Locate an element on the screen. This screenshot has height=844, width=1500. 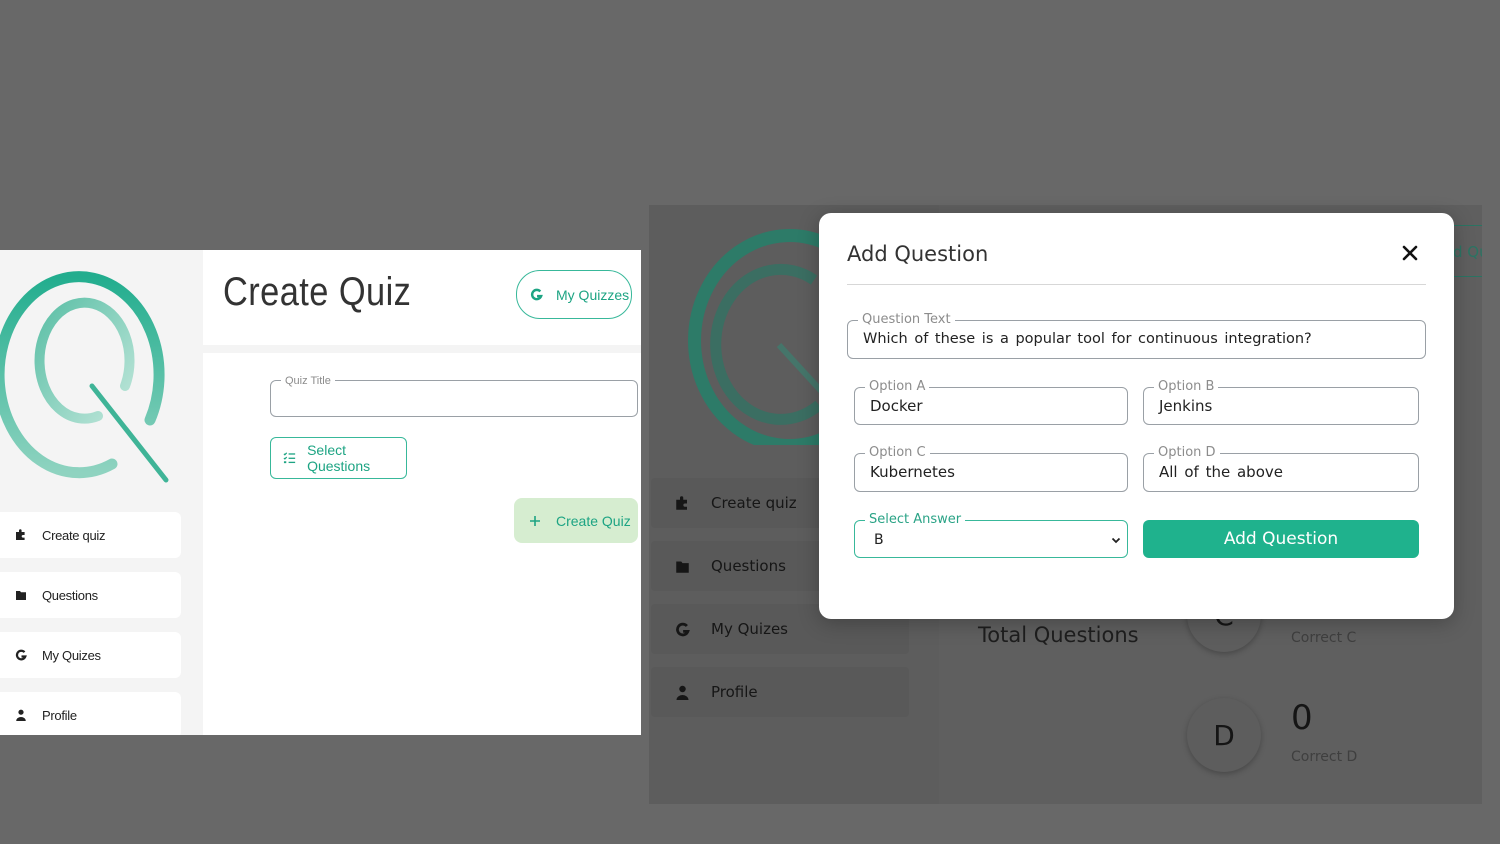
sidebar-item-questions: Questions is located at coordinates (90, 595).